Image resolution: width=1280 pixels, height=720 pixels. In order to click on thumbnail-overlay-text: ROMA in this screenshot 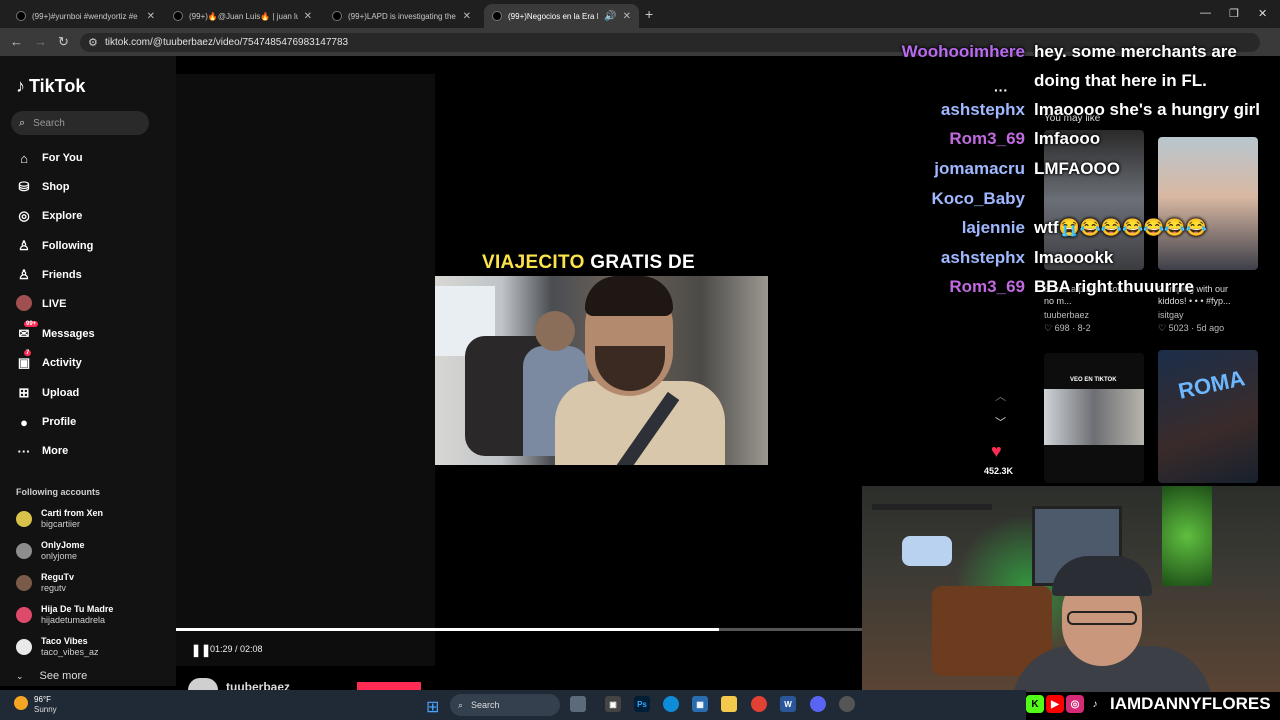, I will do `click(1211, 384)`.